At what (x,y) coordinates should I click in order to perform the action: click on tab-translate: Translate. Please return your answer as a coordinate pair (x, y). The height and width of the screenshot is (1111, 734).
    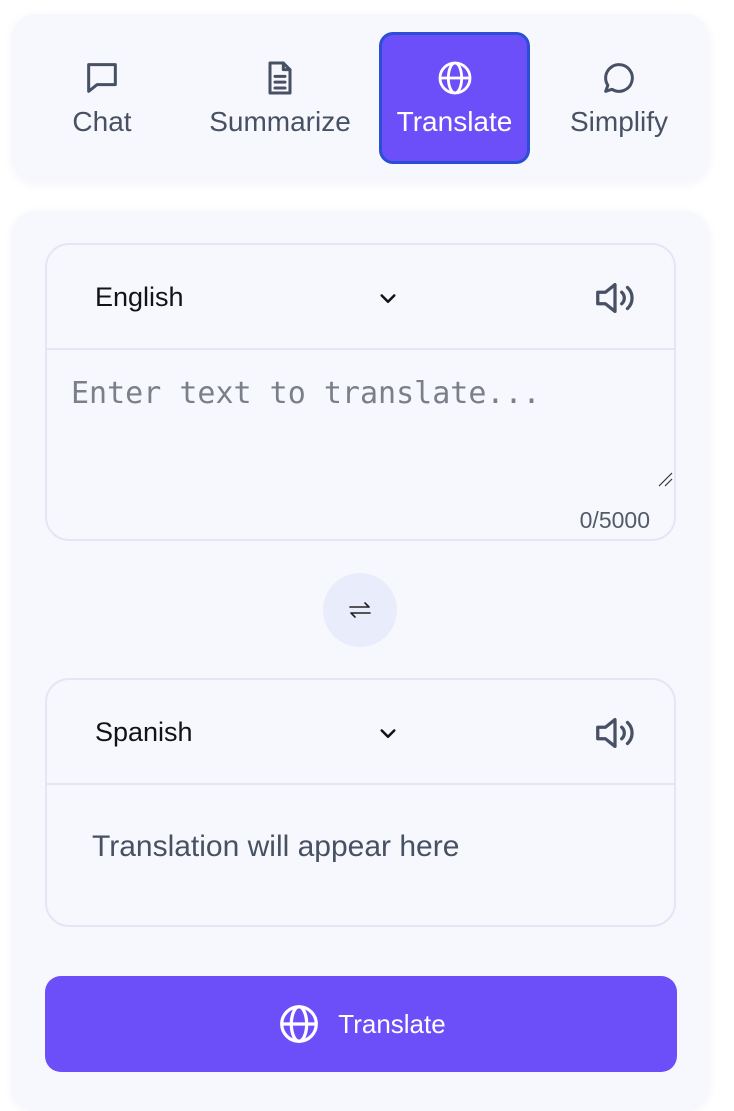
    Looking at the image, I should click on (454, 98).